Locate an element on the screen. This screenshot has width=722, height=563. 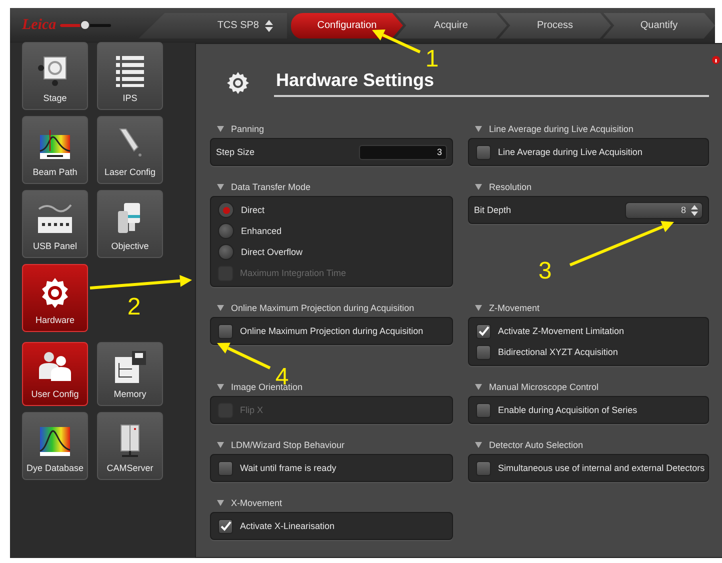
workflow-tab: Quantify is located at coordinates (659, 25).